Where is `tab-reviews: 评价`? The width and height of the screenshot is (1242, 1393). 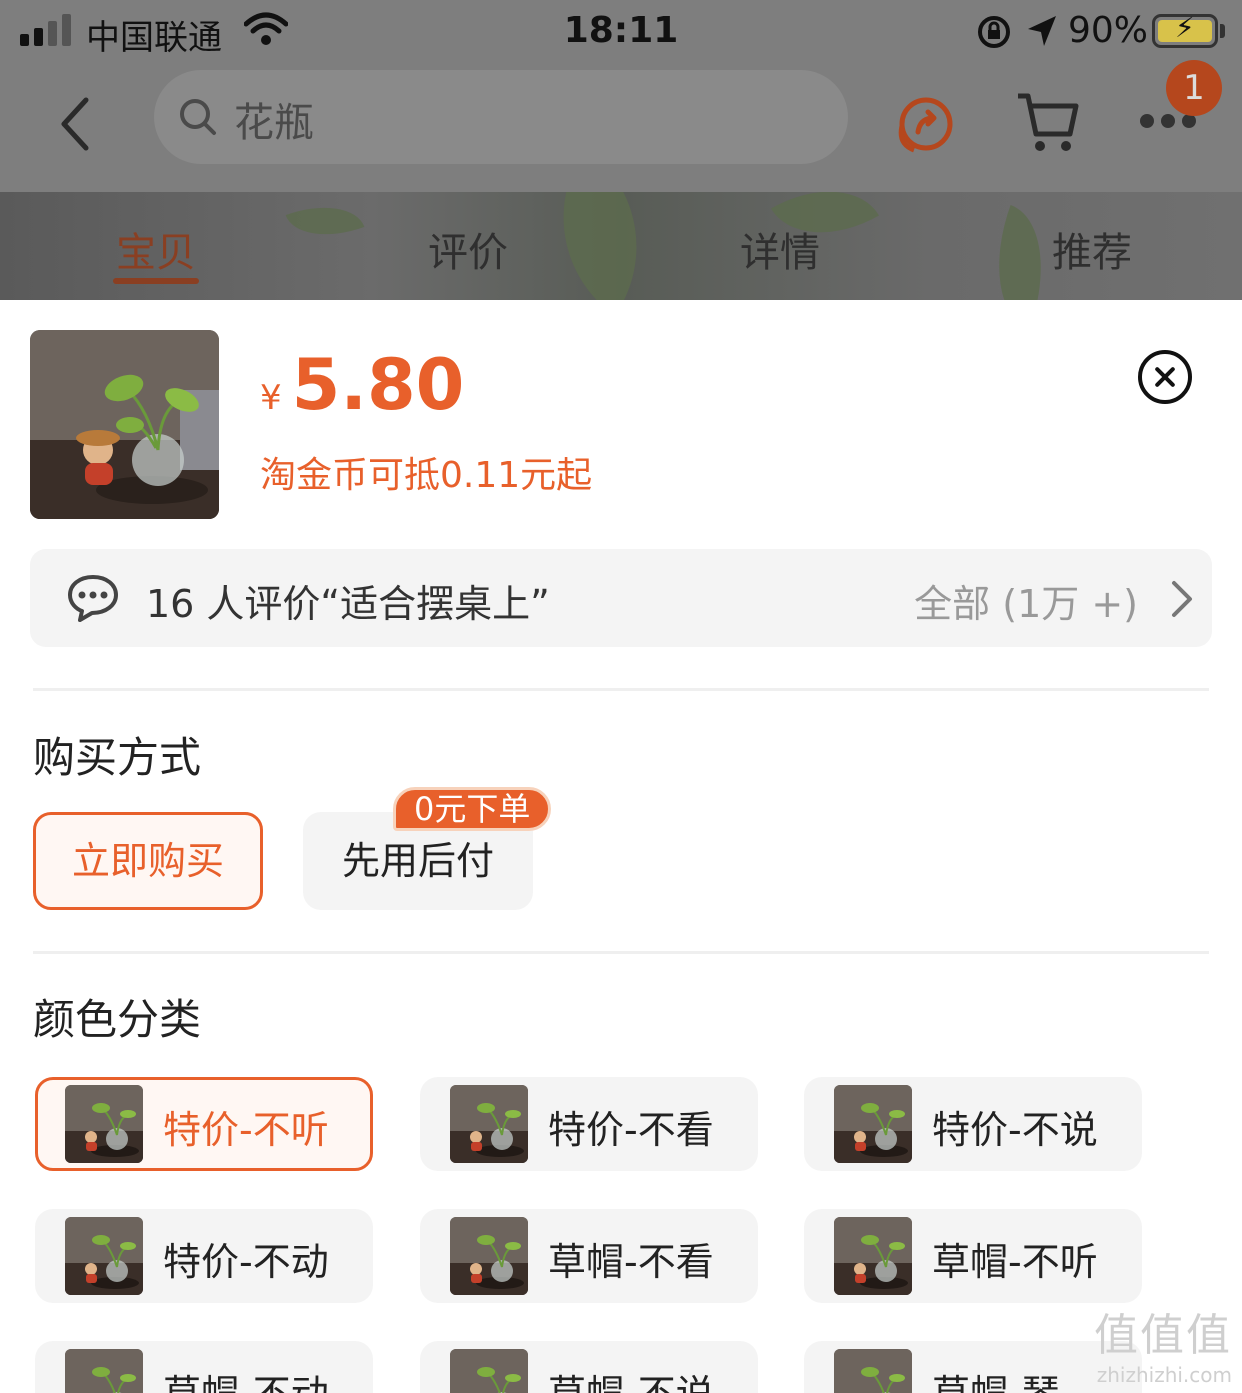 tab-reviews: 评价 is located at coordinates (468, 249).